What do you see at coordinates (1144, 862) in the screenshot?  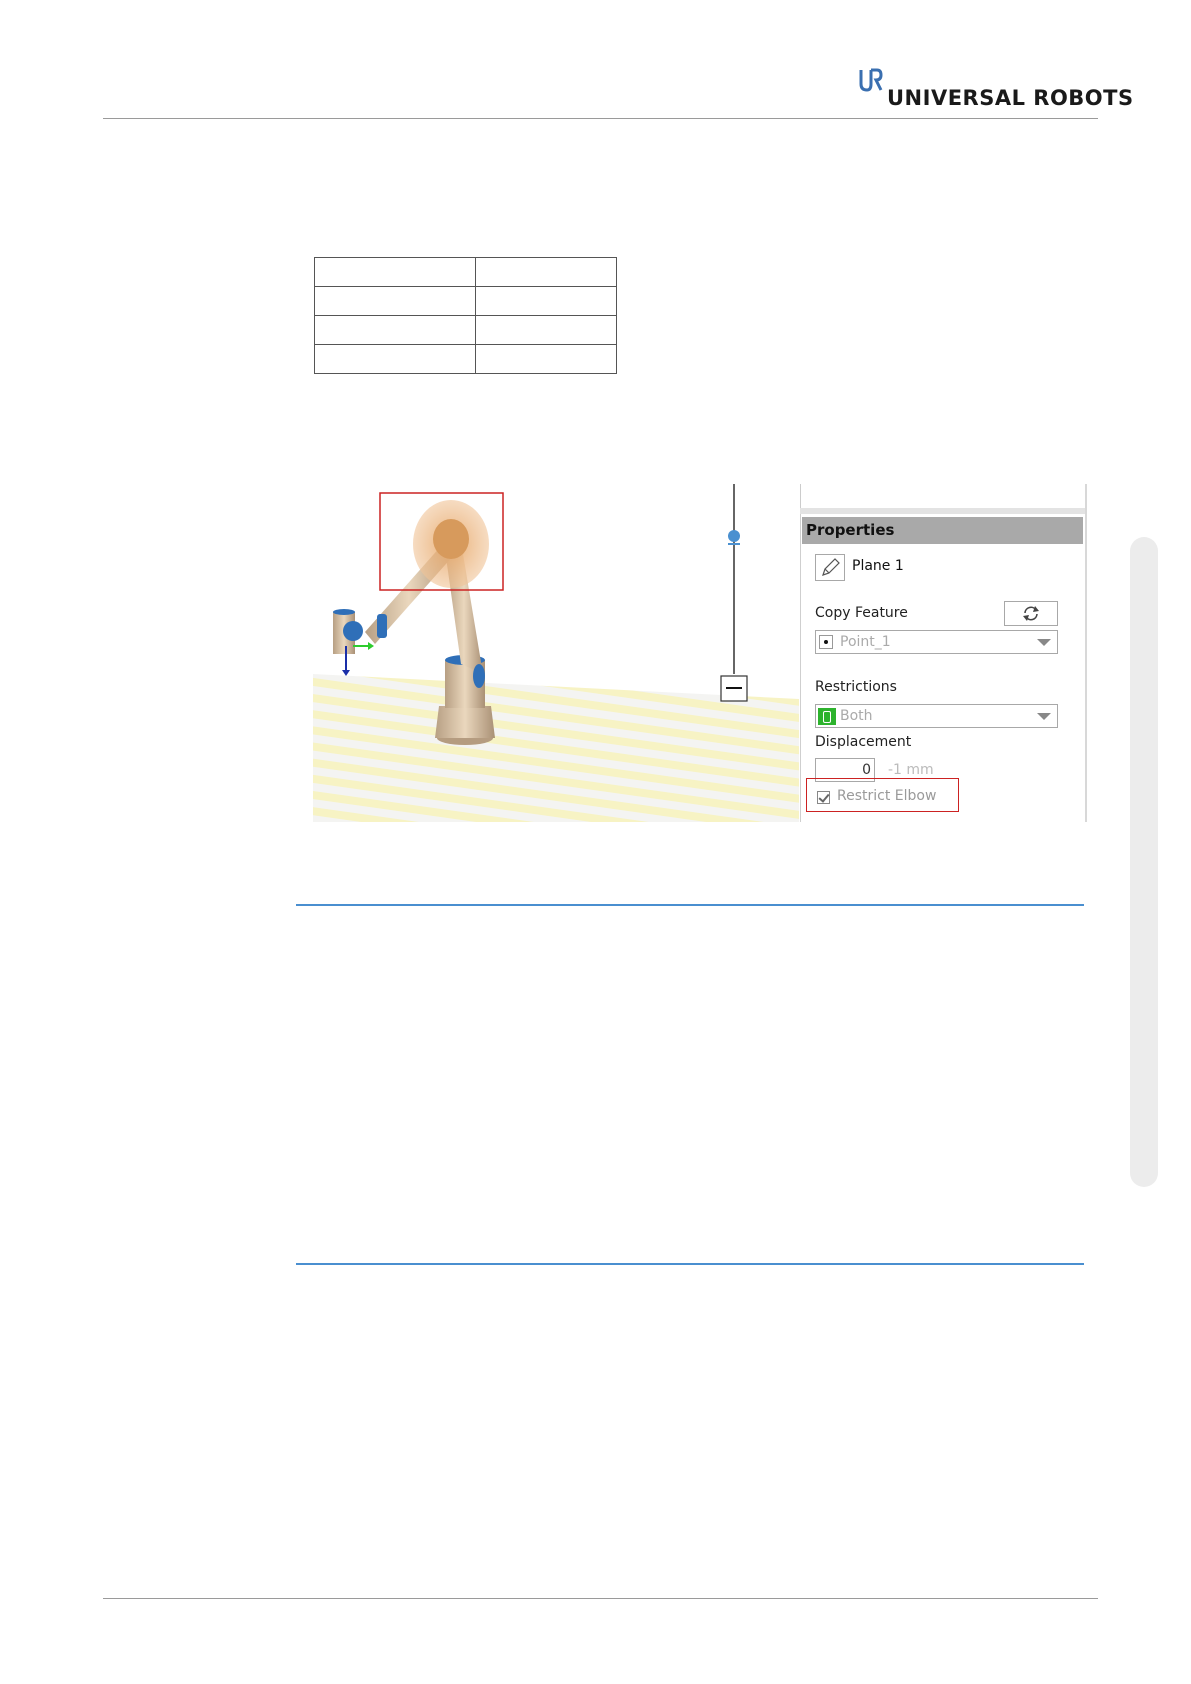 I see `side-tab-track` at bounding box center [1144, 862].